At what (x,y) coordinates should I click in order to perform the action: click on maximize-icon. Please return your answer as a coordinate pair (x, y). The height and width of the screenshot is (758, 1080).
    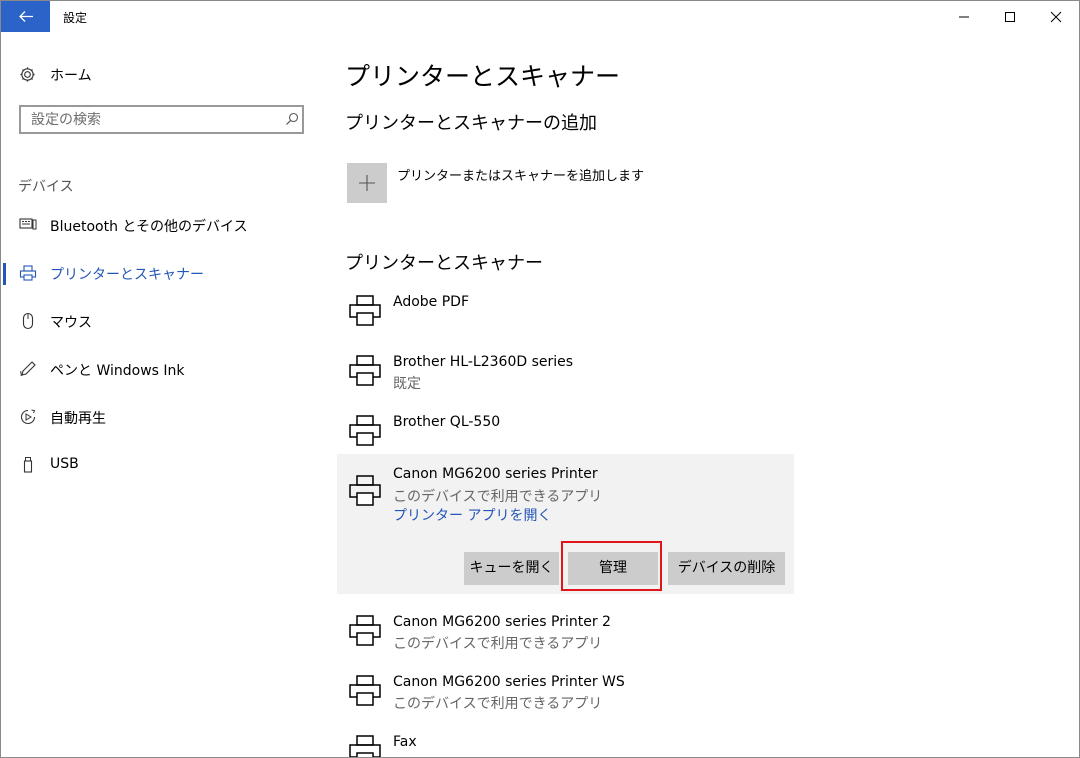
    Looking at the image, I should click on (1010, 17).